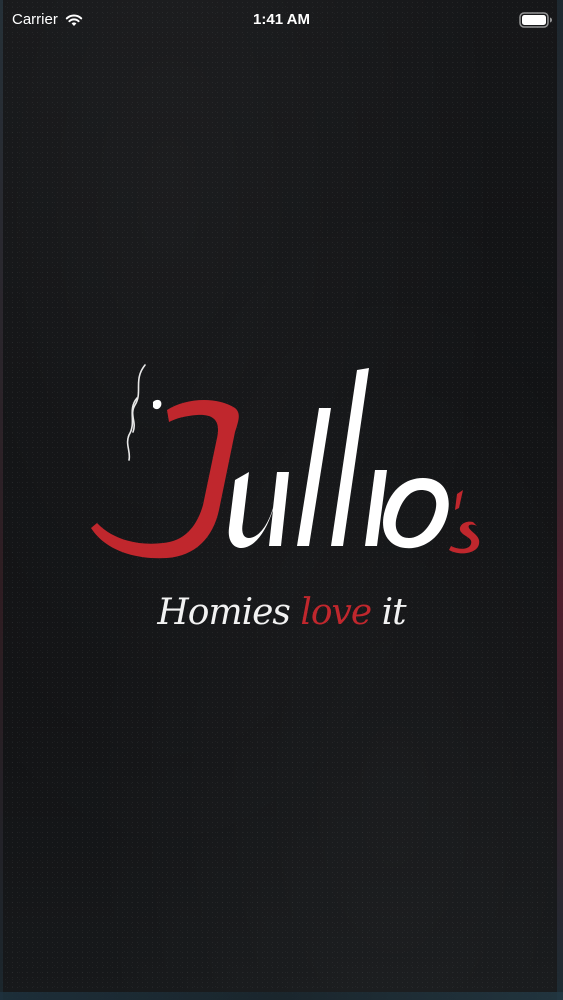 This screenshot has width=563, height=1000. What do you see at coordinates (394, 612) in the screenshot?
I see `tagline-part-2: it` at bounding box center [394, 612].